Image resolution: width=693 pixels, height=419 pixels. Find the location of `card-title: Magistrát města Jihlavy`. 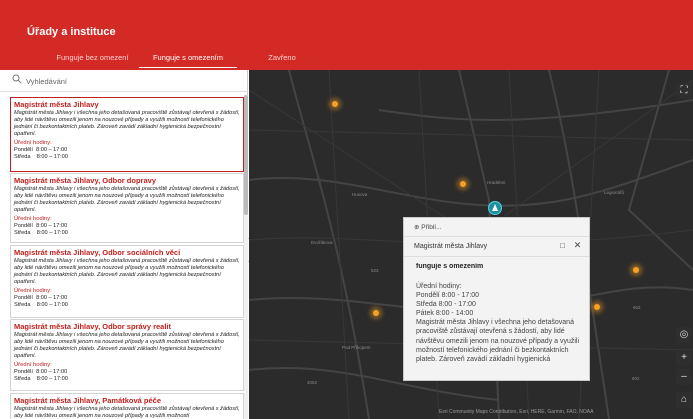

card-title: Magistrát města Jihlavy is located at coordinates (56, 104).